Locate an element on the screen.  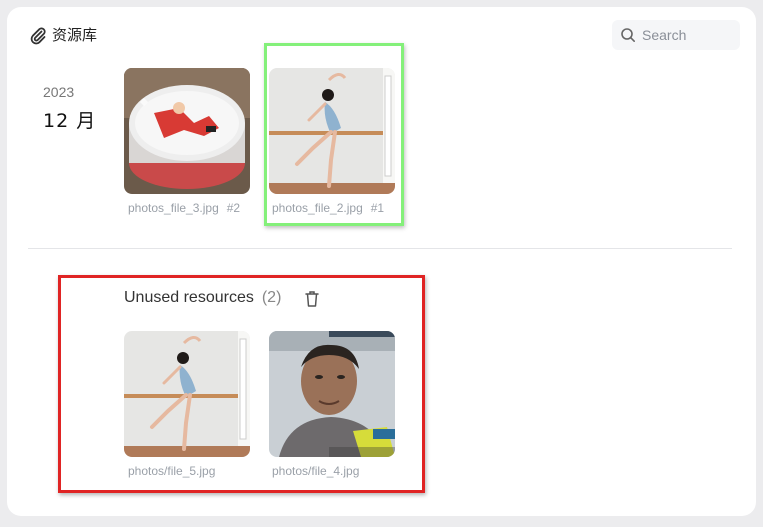
panel-header: 资源库 is located at coordinates (62, 34).